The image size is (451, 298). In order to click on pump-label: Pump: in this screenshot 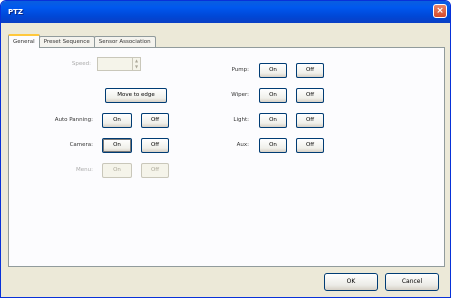, I will do `click(240, 70)`.